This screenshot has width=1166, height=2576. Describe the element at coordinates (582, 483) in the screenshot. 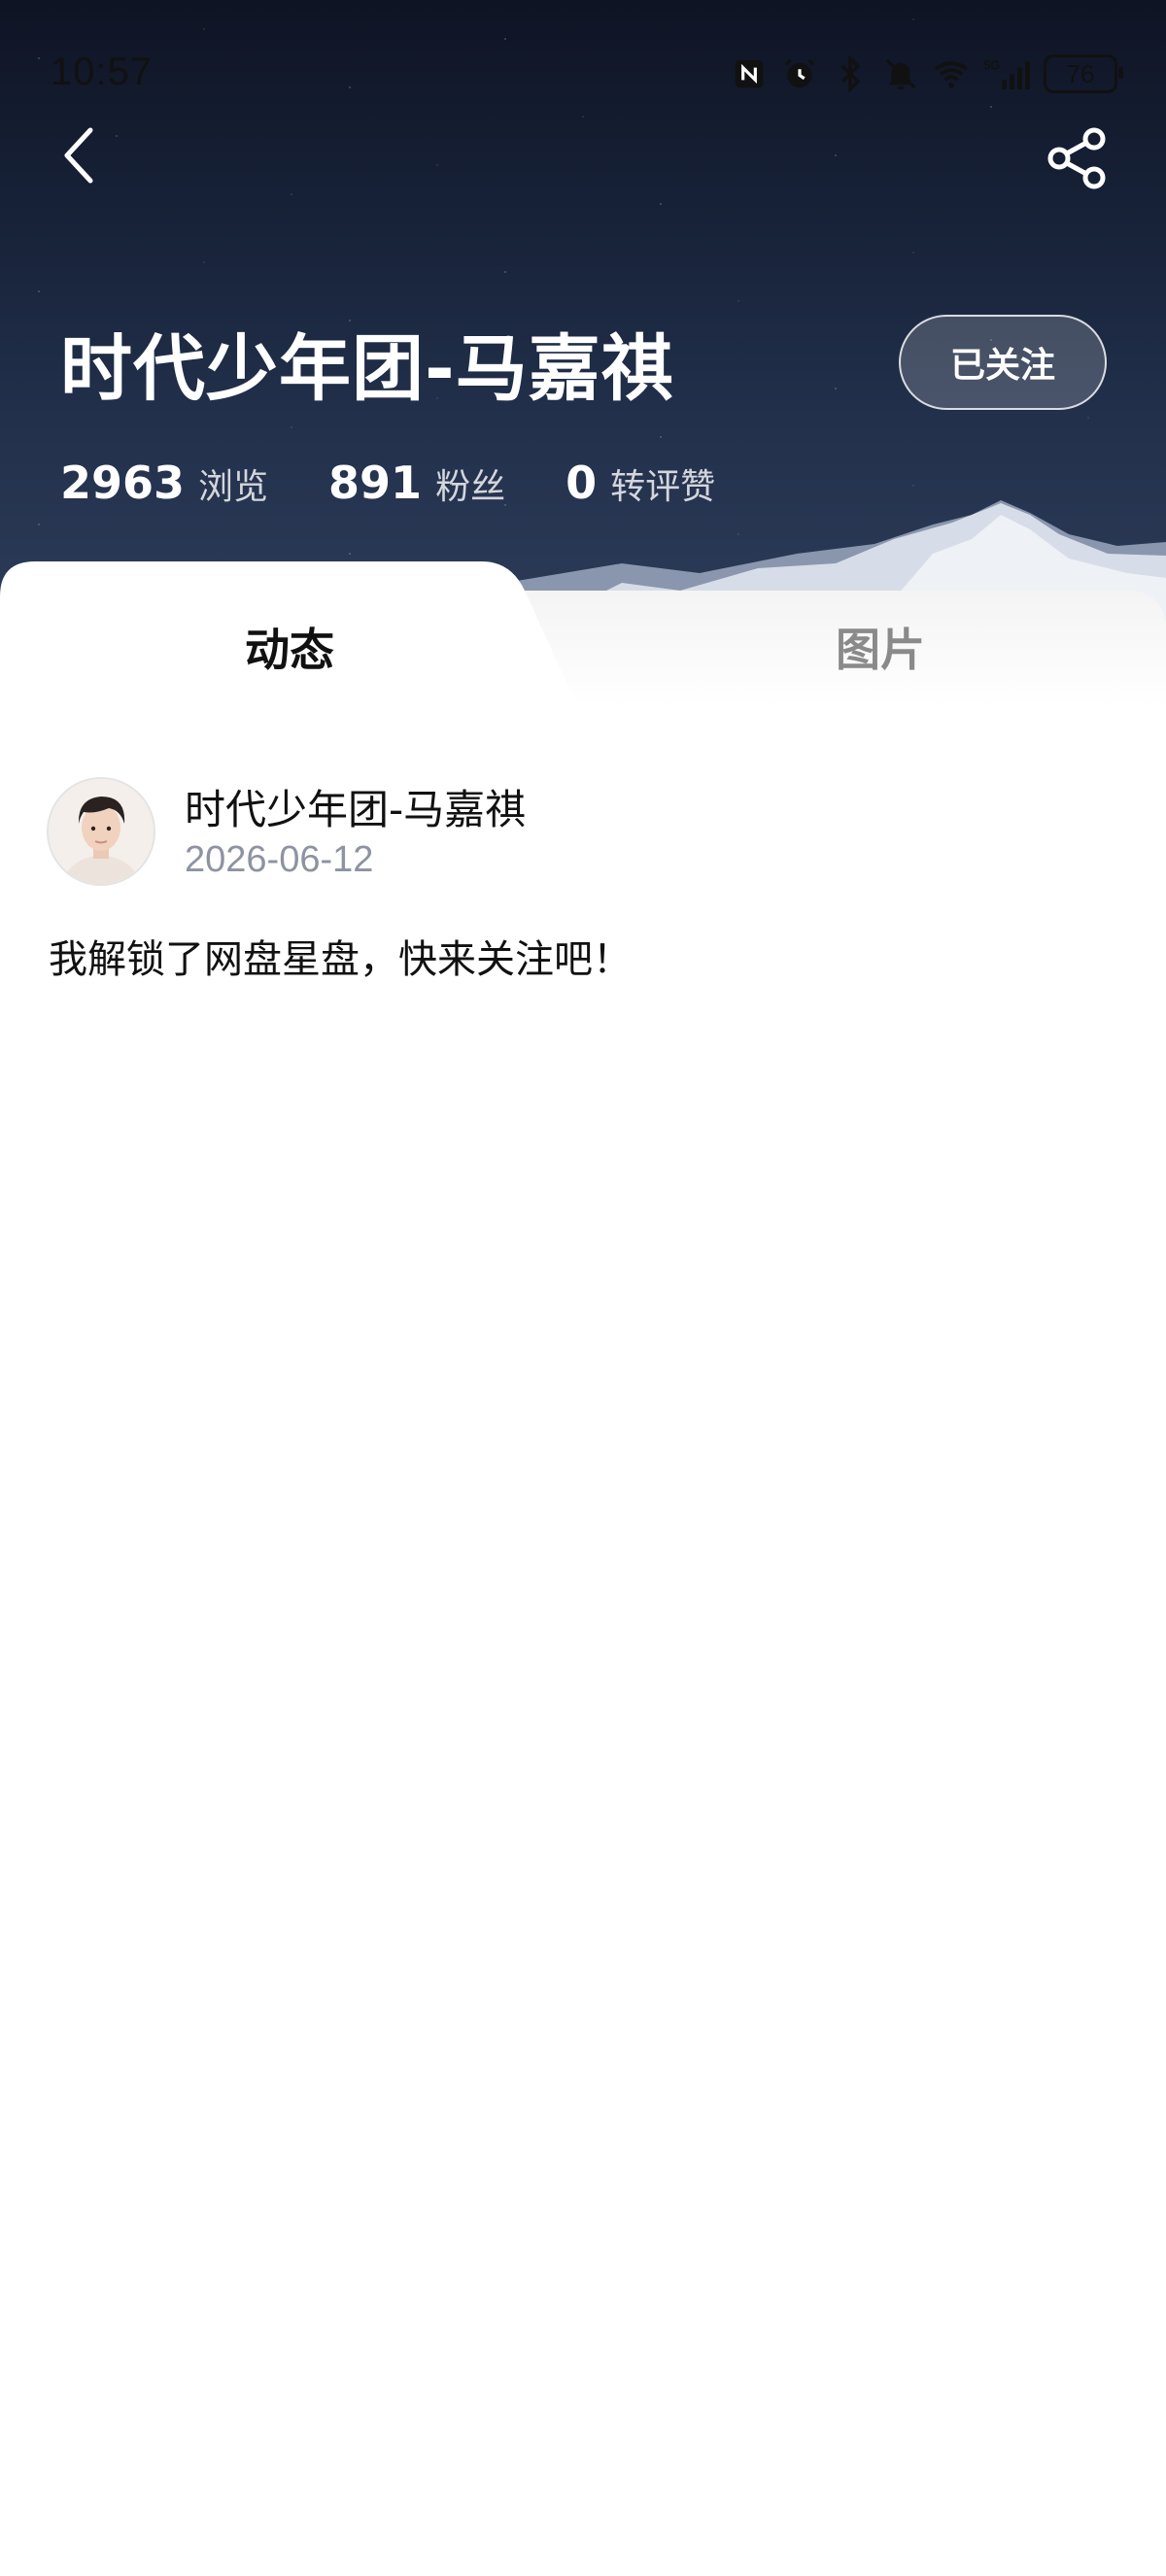

I see `stat-interactions-value: 0` at that location.